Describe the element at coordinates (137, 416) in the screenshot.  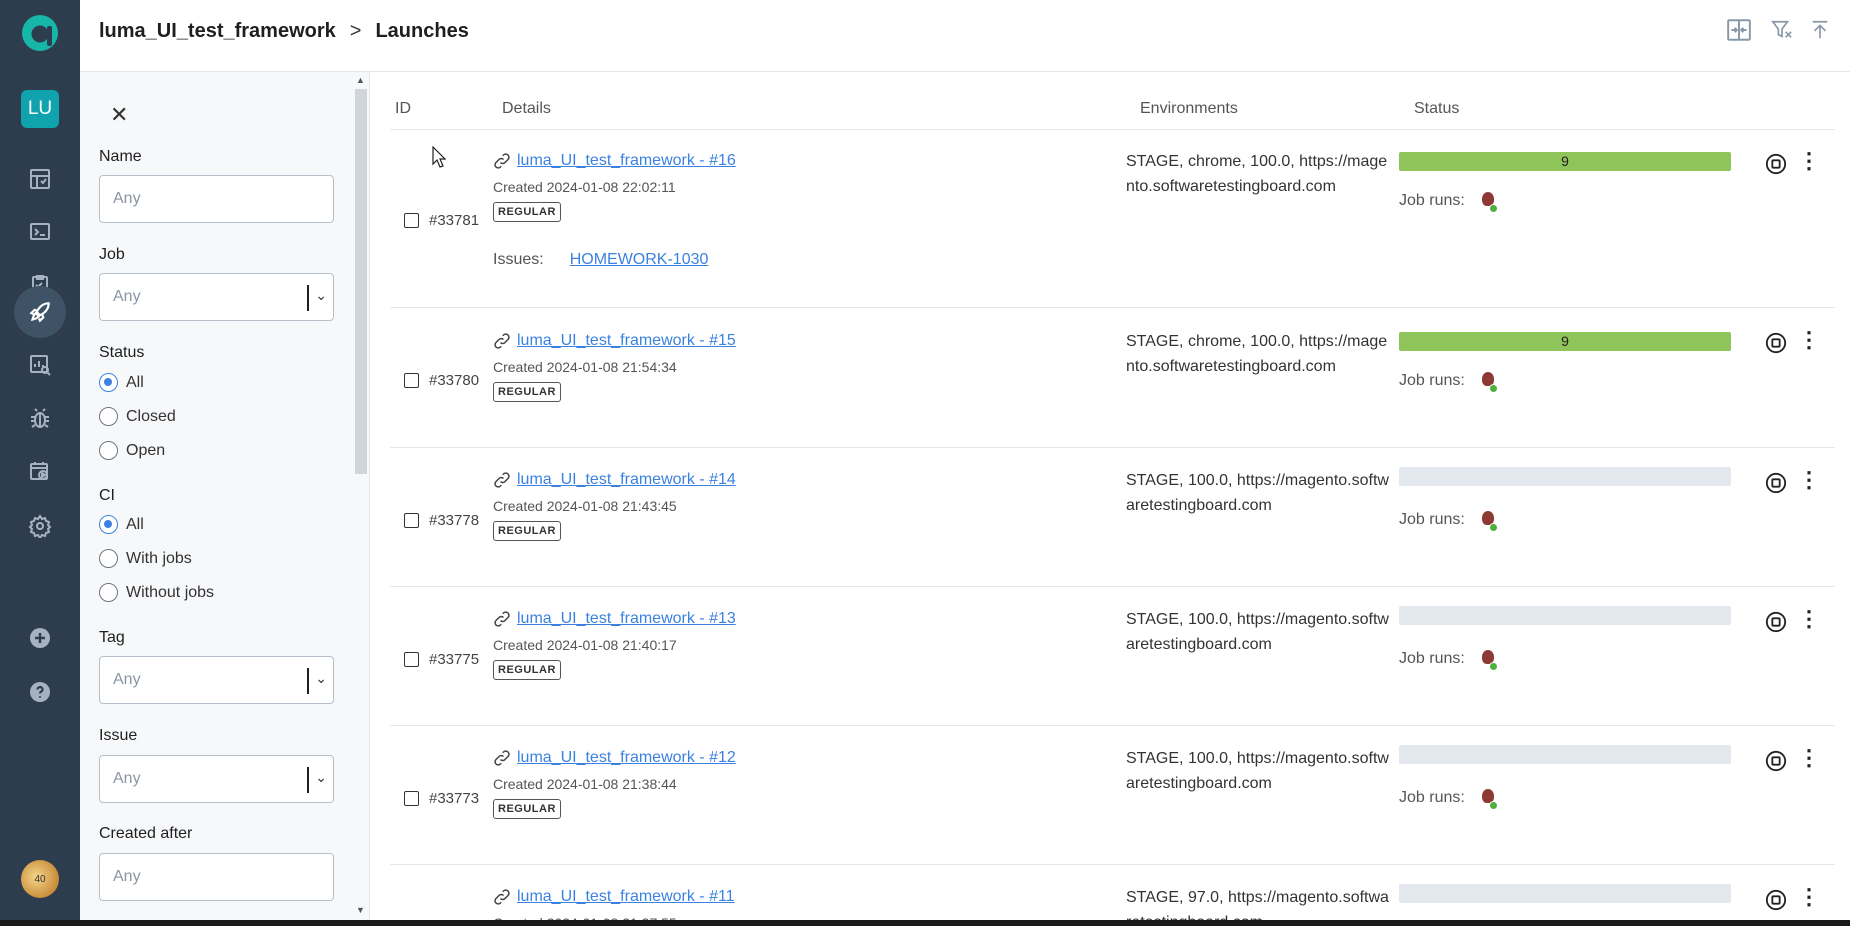
I see `status-radio-closed: Closed` at that location.